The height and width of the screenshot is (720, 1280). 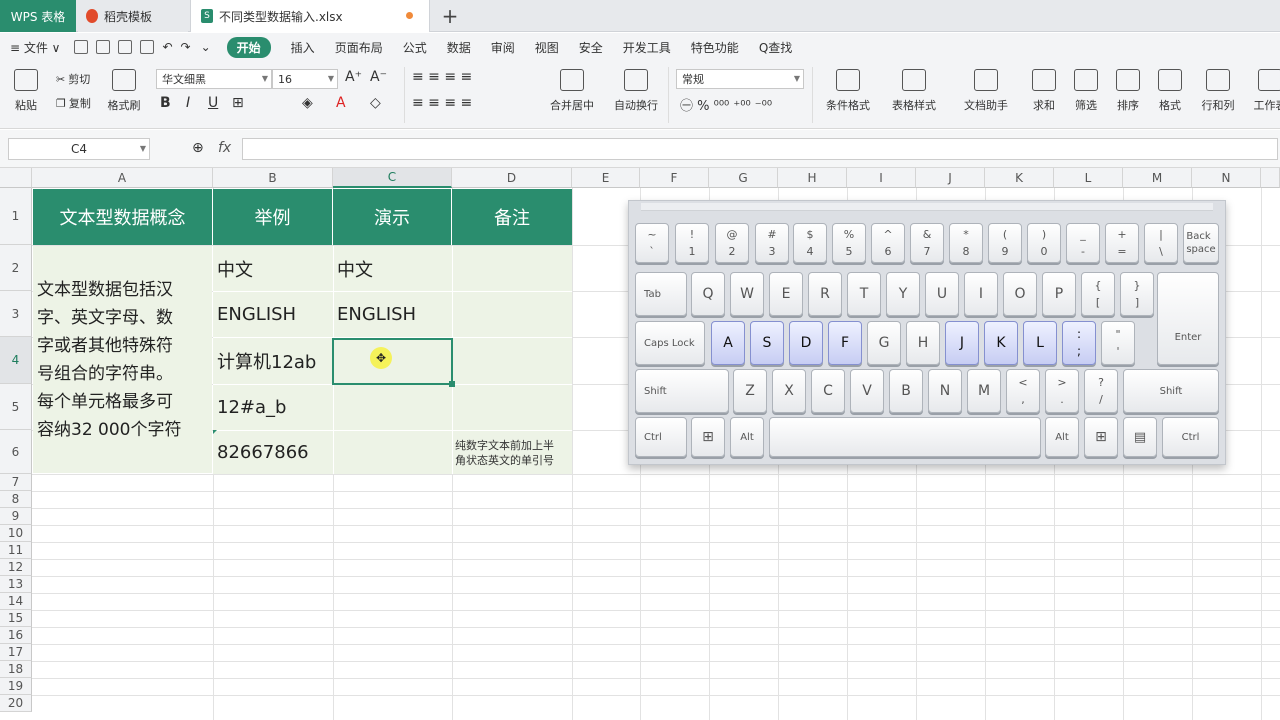 What do you see at coordinates (123, 217) in the screenshot?
I see `cell-a1: 文本型数据概念` at bounding box center [123, 217].